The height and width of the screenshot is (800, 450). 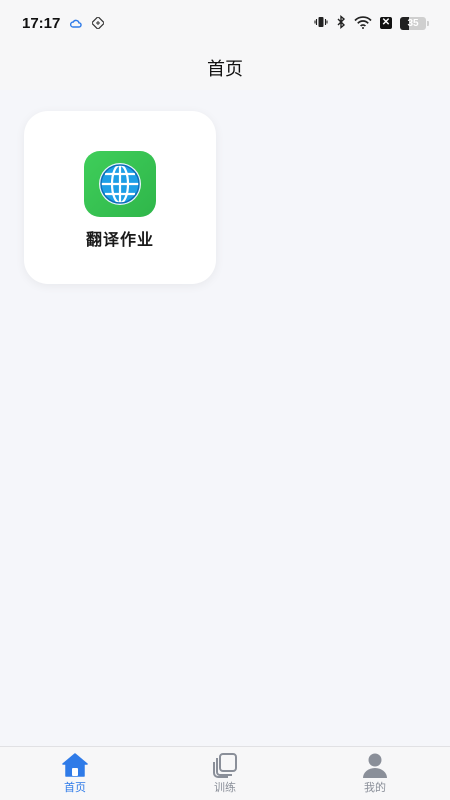 I want to click on tab-training-label: 训练, so click(x=225, y=787).